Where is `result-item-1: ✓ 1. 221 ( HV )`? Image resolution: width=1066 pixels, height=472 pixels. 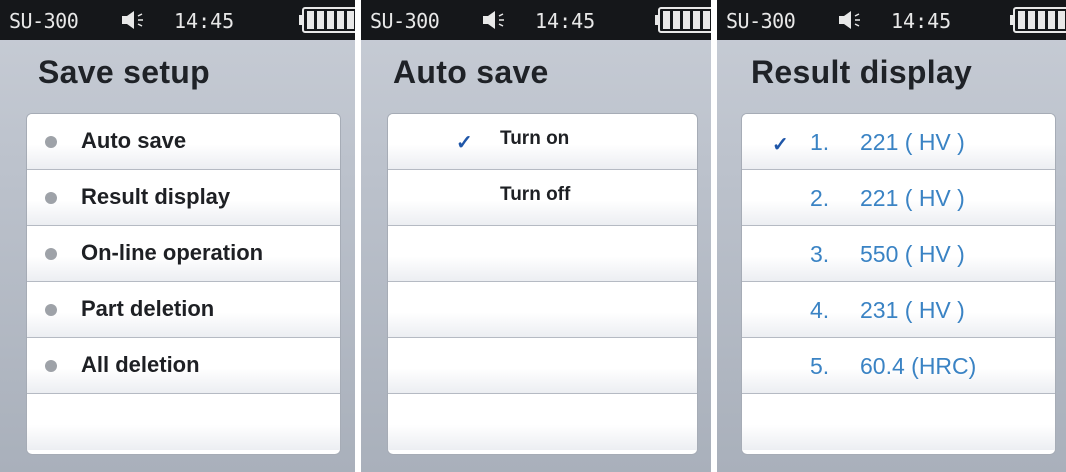 result-item-1: ✓ 1. 221 ( HV ) is located at coordinates (898, 142).